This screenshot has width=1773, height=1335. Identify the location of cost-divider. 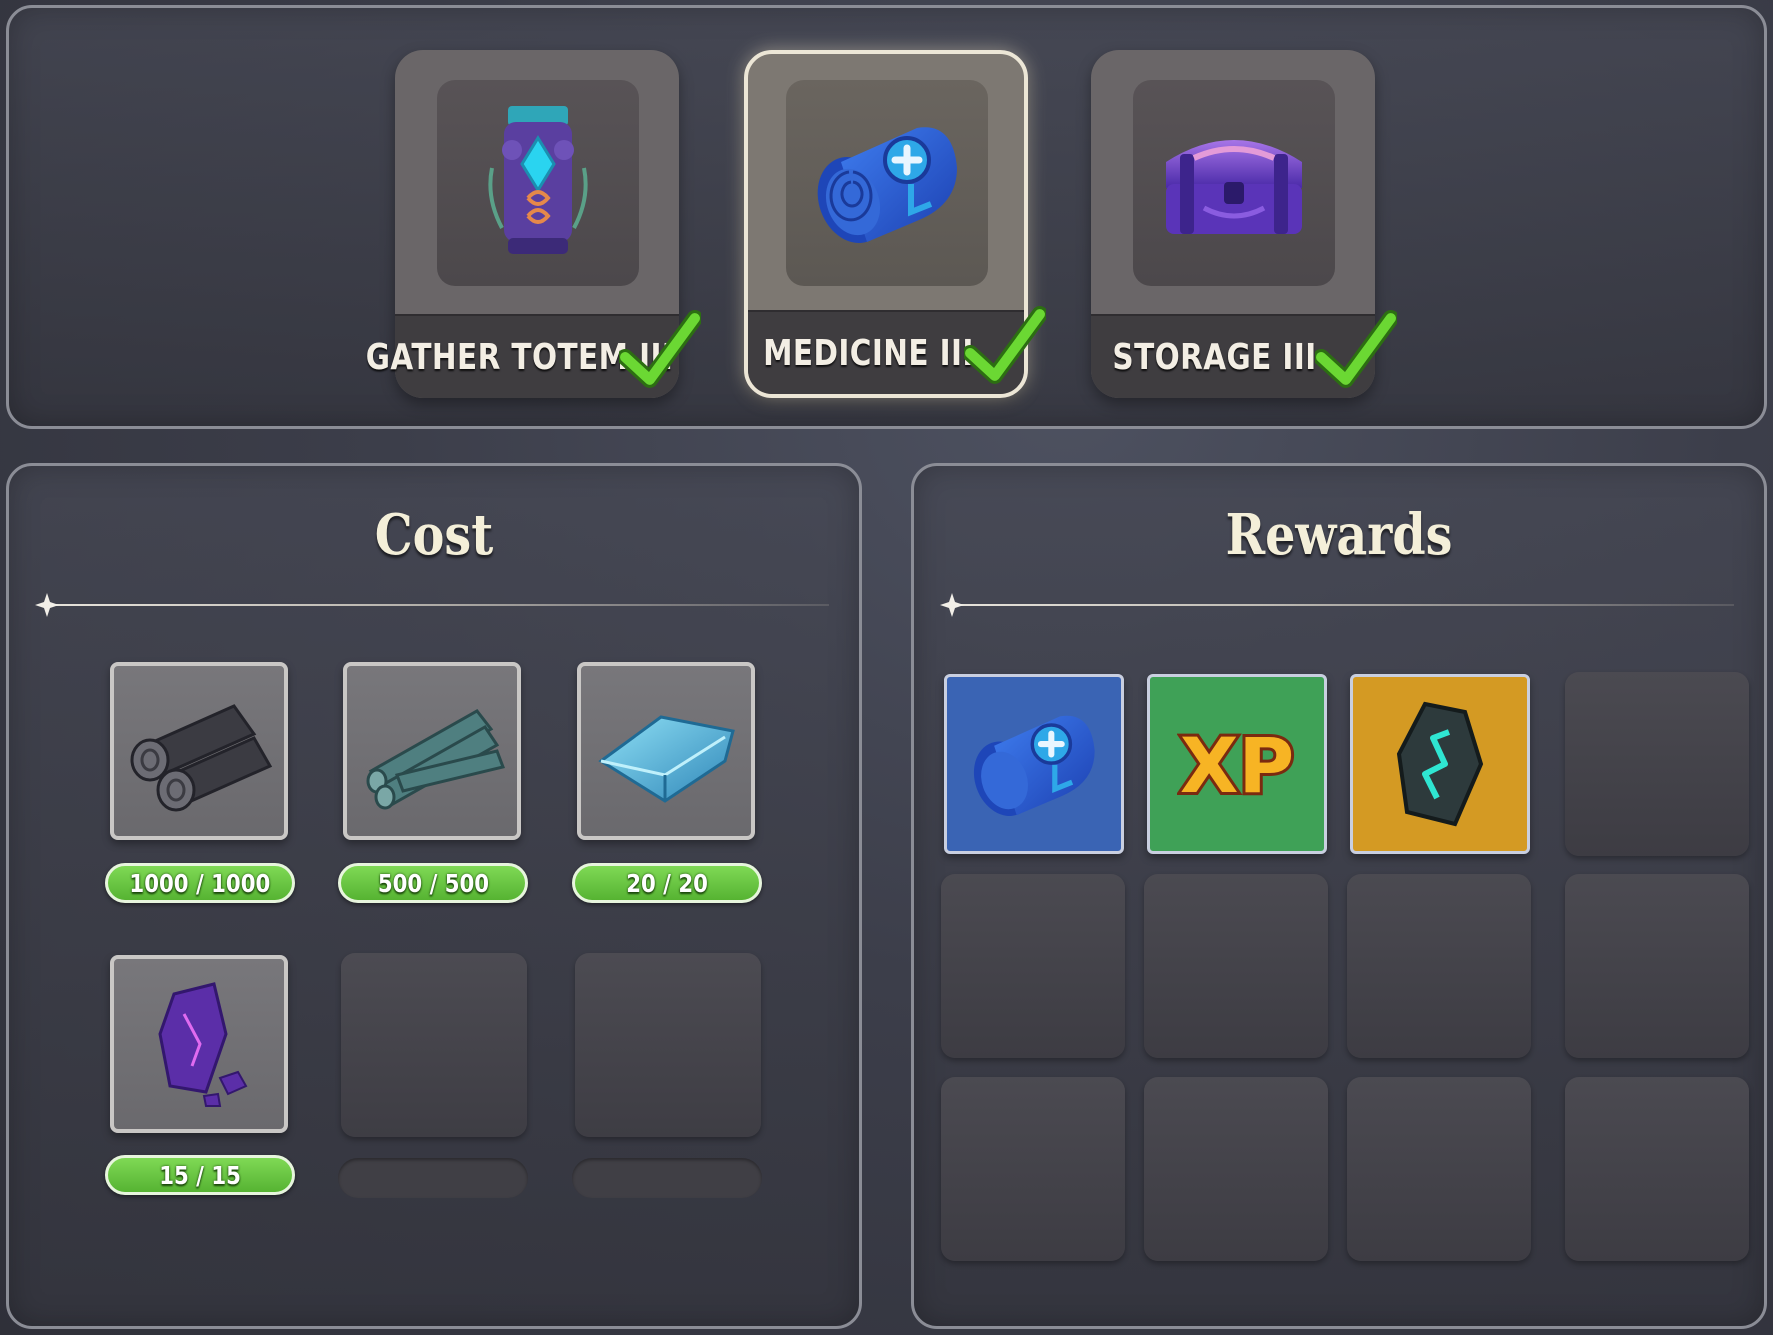
(432, 605).